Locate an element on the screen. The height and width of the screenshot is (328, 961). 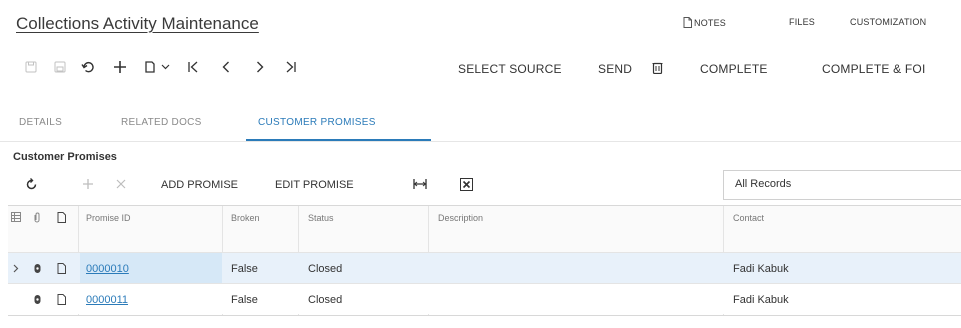
column-header-promise-id: Promise ID is located at coordinates (108, 218).